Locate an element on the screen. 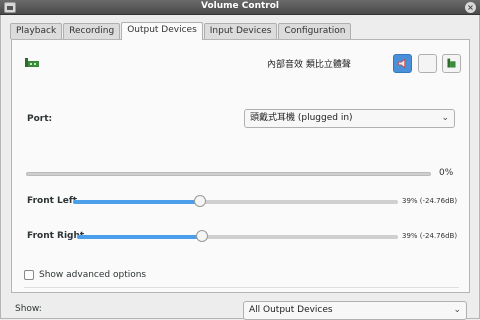 The width and height of the screenshot is (480, 320). master-volume-value: 0% is located at coordinates (446, 173).